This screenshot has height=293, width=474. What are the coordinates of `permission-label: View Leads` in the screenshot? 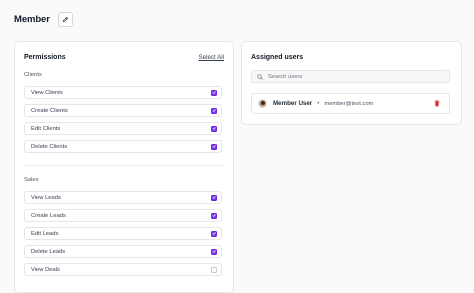 It's located at (46, 197).